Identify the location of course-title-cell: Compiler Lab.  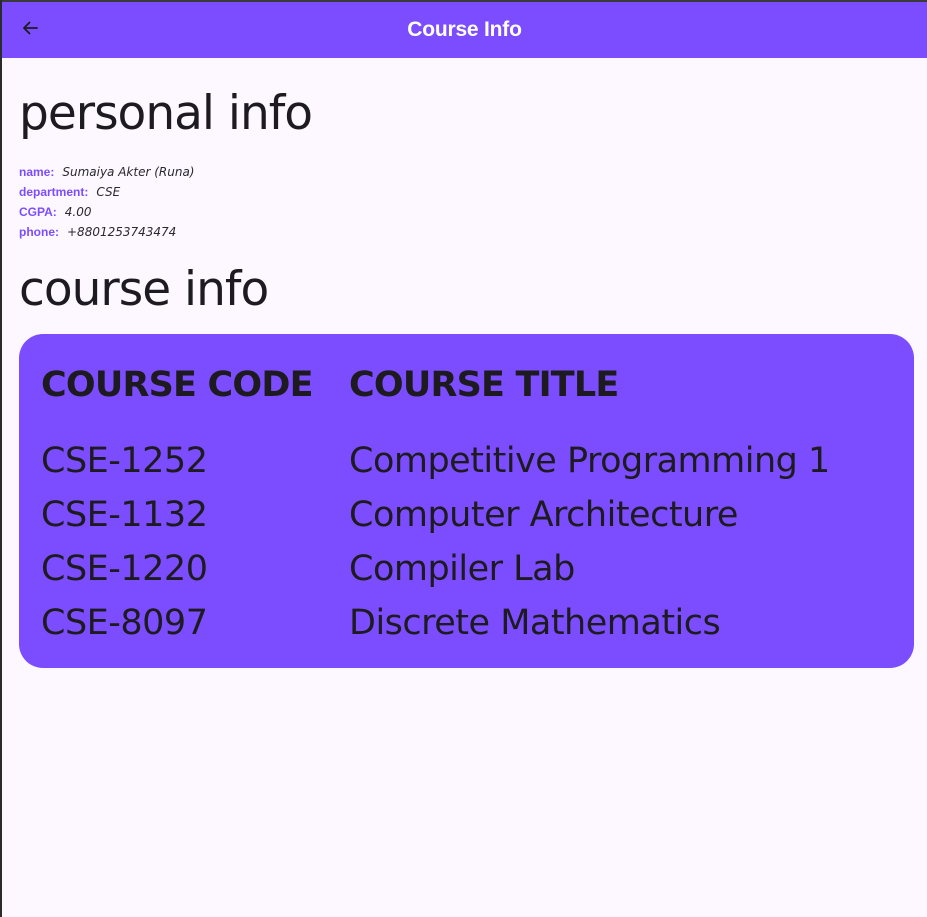
(462, 569).